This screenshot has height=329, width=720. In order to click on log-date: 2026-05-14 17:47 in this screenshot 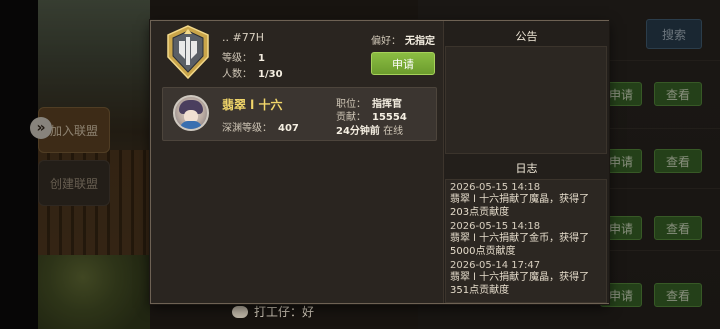, I will do `click(495, 265)`.